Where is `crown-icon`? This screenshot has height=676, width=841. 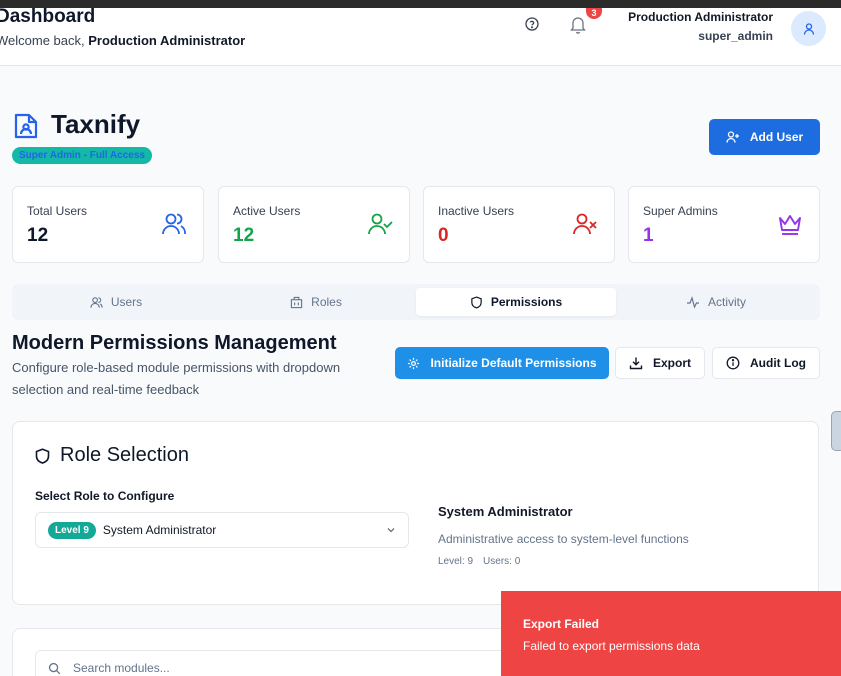 crown-icon is located at coordinates (790, 225).